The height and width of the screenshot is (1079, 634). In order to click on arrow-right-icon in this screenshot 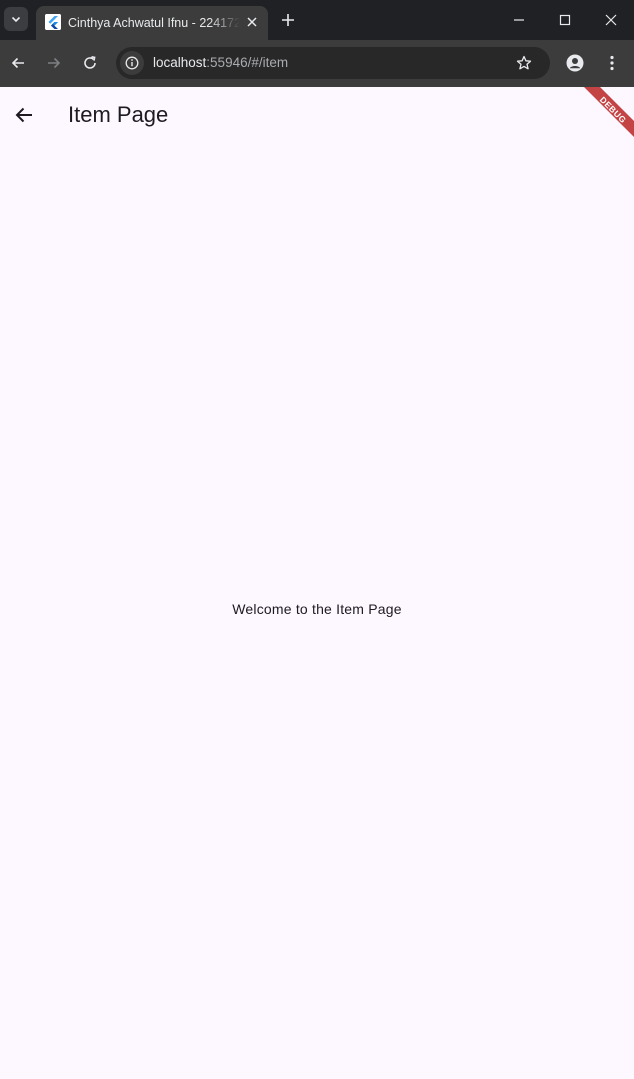, I will do `click(54, 63)`.